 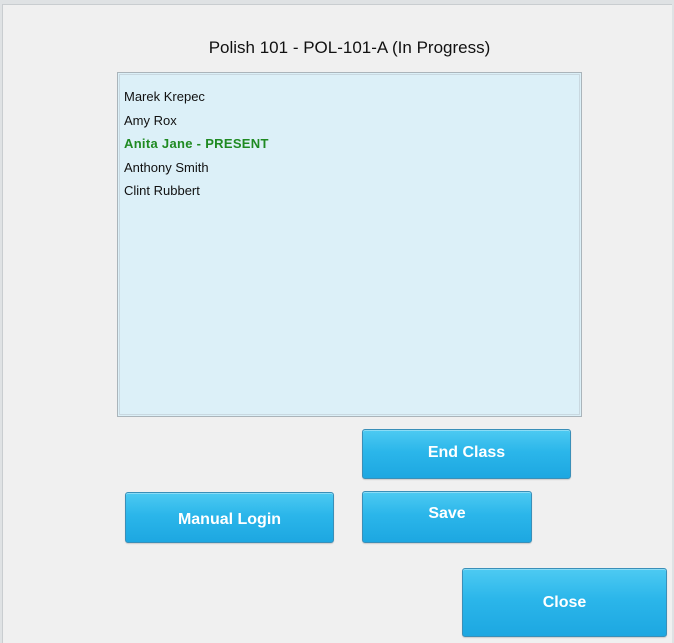 I want to click on list-item-marek-krepec: Marek Krepec, so click(x=351, y=97).